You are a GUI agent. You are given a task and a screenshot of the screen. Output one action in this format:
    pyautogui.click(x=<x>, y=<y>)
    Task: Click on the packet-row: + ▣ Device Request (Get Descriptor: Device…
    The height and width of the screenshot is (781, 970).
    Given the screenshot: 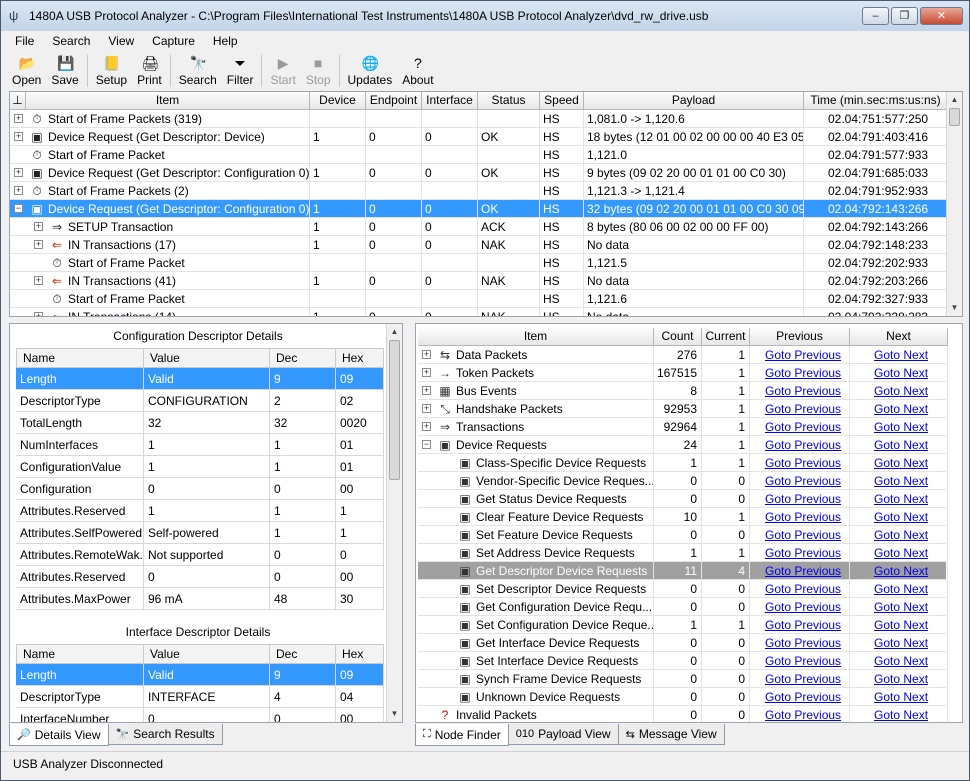 What is the action you would take?
    pyautogui.click(x=479, y=137)
    